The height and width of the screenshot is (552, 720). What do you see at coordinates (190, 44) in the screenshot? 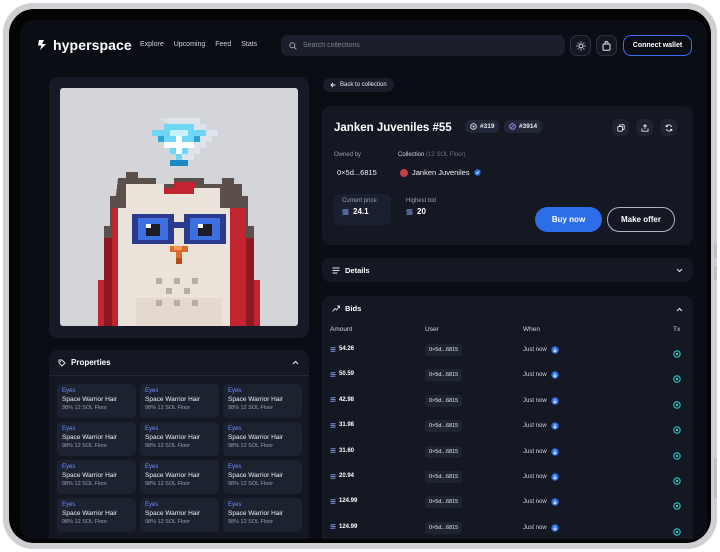
I see `nav-link-upcoming: Upcoming` at bounding box center [190, 44].